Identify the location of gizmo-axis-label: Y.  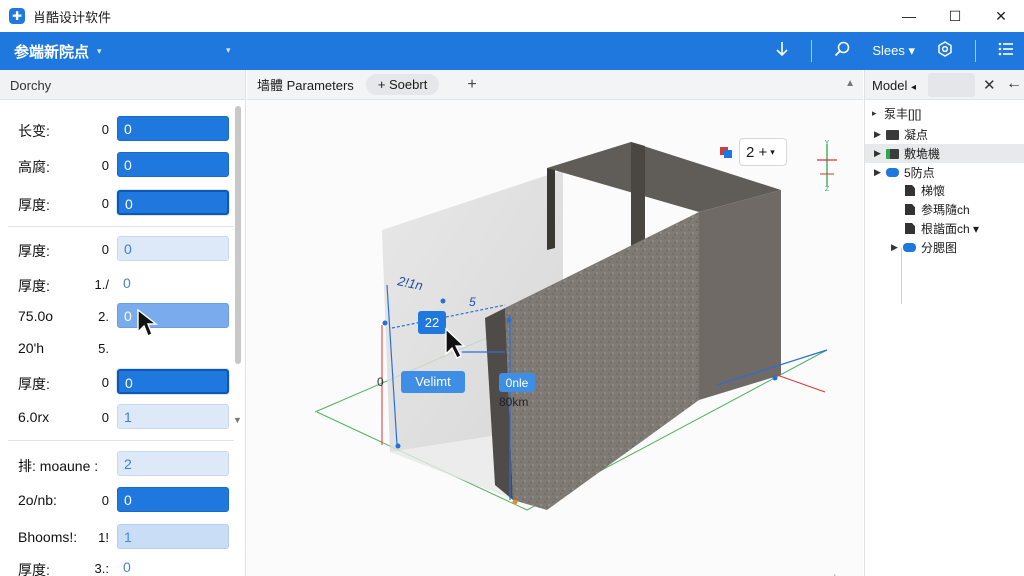
(827, 143).